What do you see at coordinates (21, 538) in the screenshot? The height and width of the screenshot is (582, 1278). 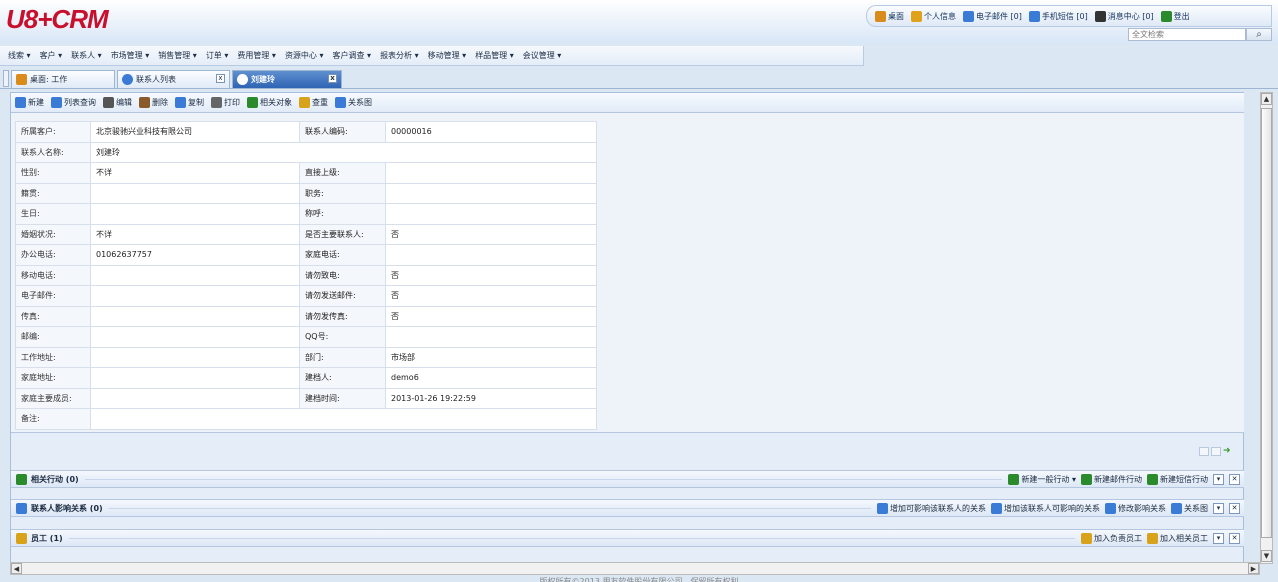 I see `employee-icon` at bounding box center [21, 538].